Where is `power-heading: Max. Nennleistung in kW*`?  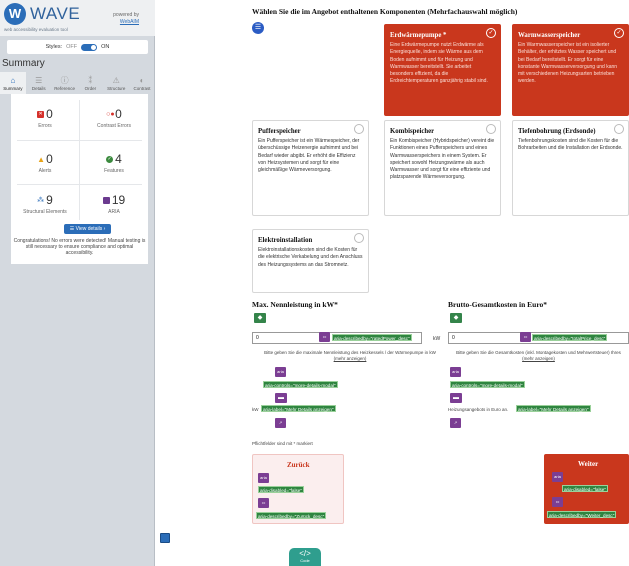 power-heading: Max. Nennleistung in kW* is located at coordinates (295, 304).